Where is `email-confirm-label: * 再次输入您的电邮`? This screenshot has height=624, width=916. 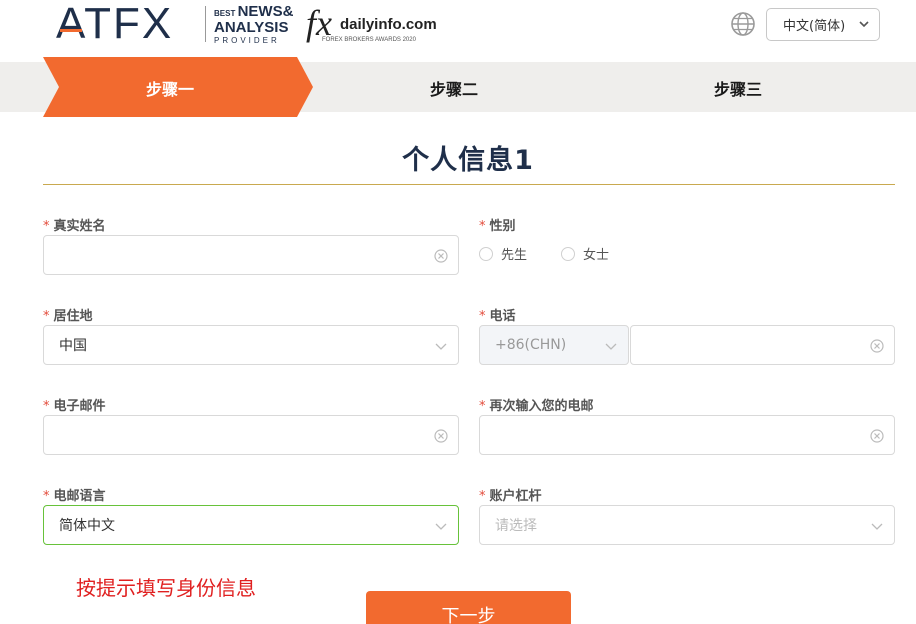 email-confirm-label: * 再次输入您的电邮 is located at coordinates (536, 404).